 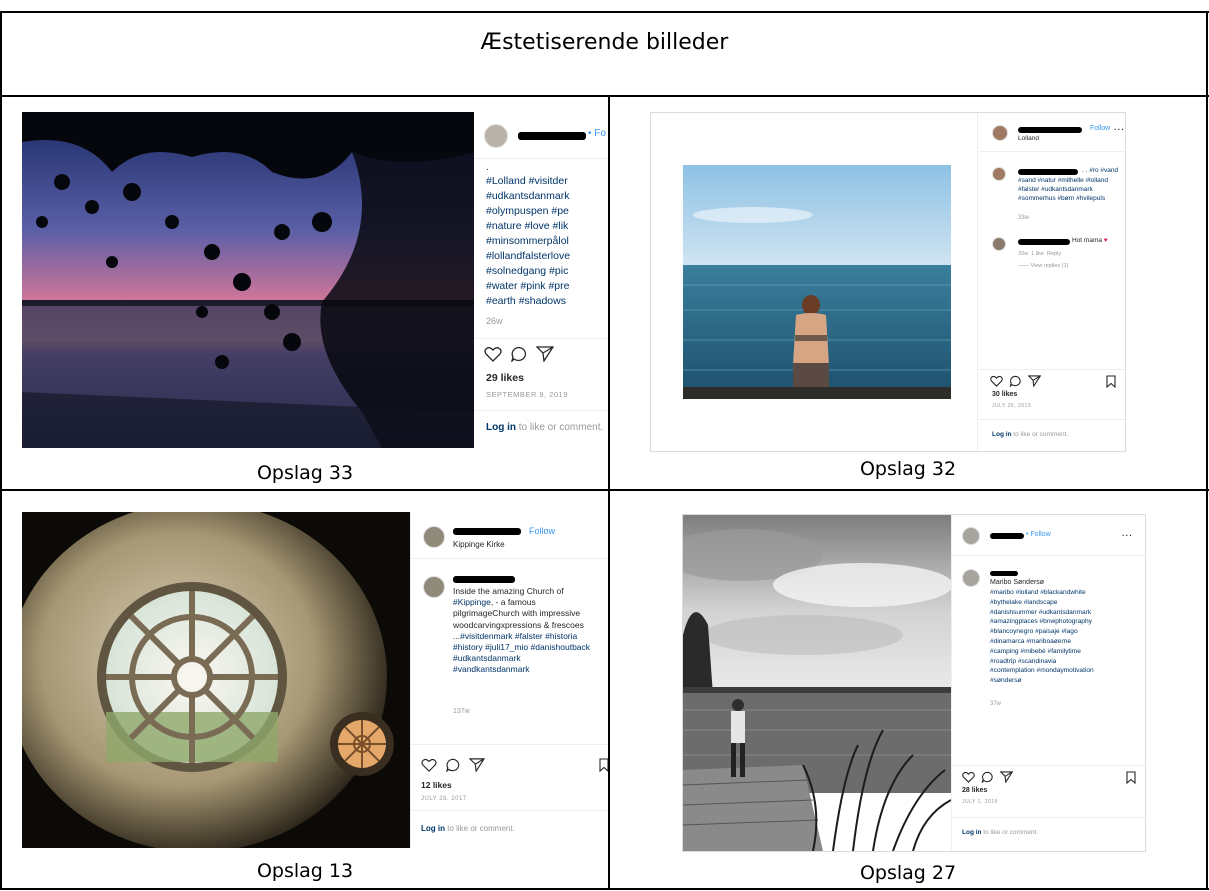 I want to click on post-age: 26w, so click(x=494, y=321).